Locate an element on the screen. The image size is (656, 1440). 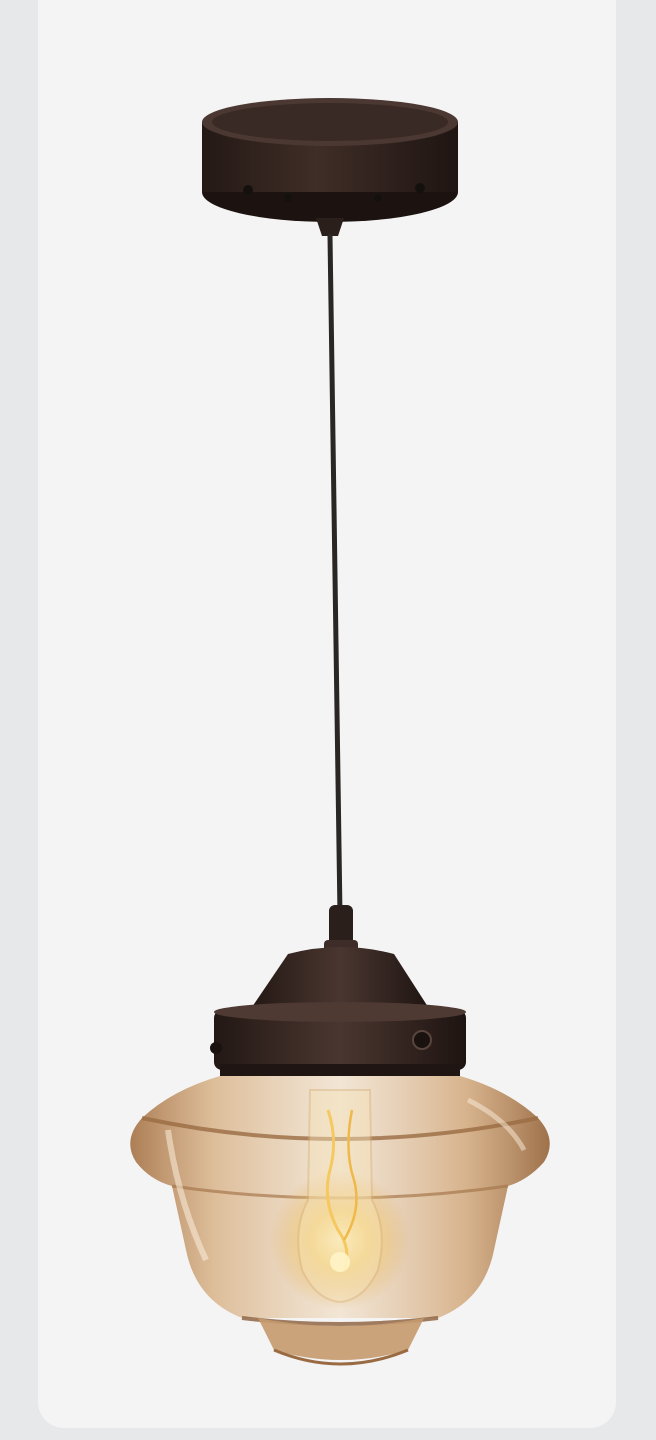
metal-cap is located at coordinates (338, 1011).